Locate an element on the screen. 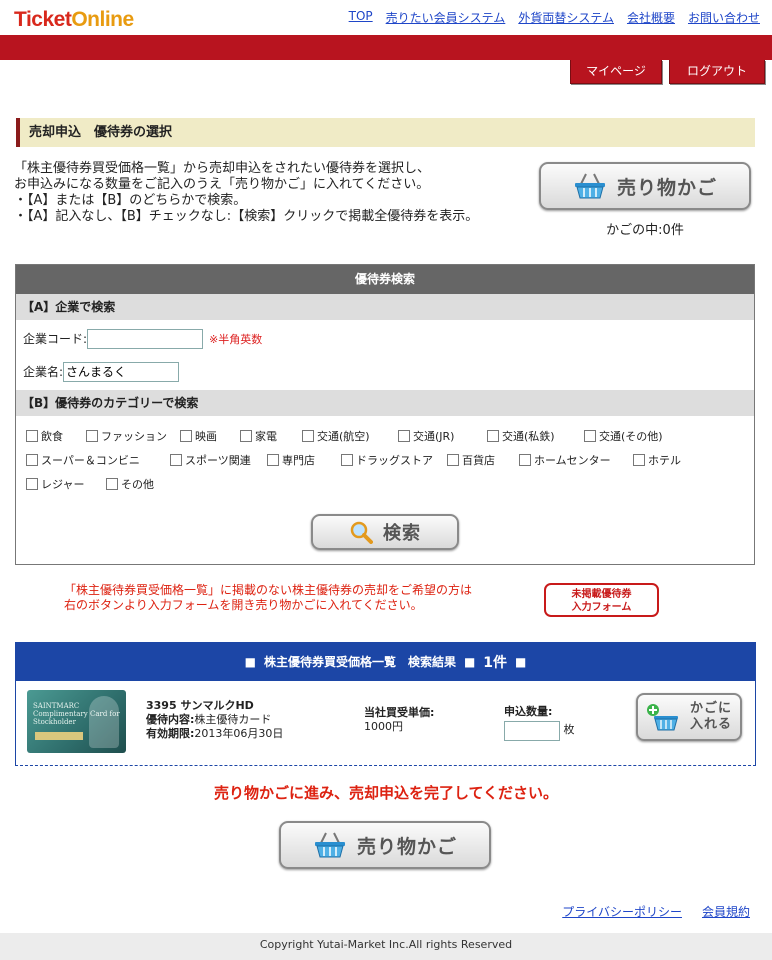 Image resolution: width=772 pixels, height=960 pixels. basket-icon is located at coordinates (329, 845).